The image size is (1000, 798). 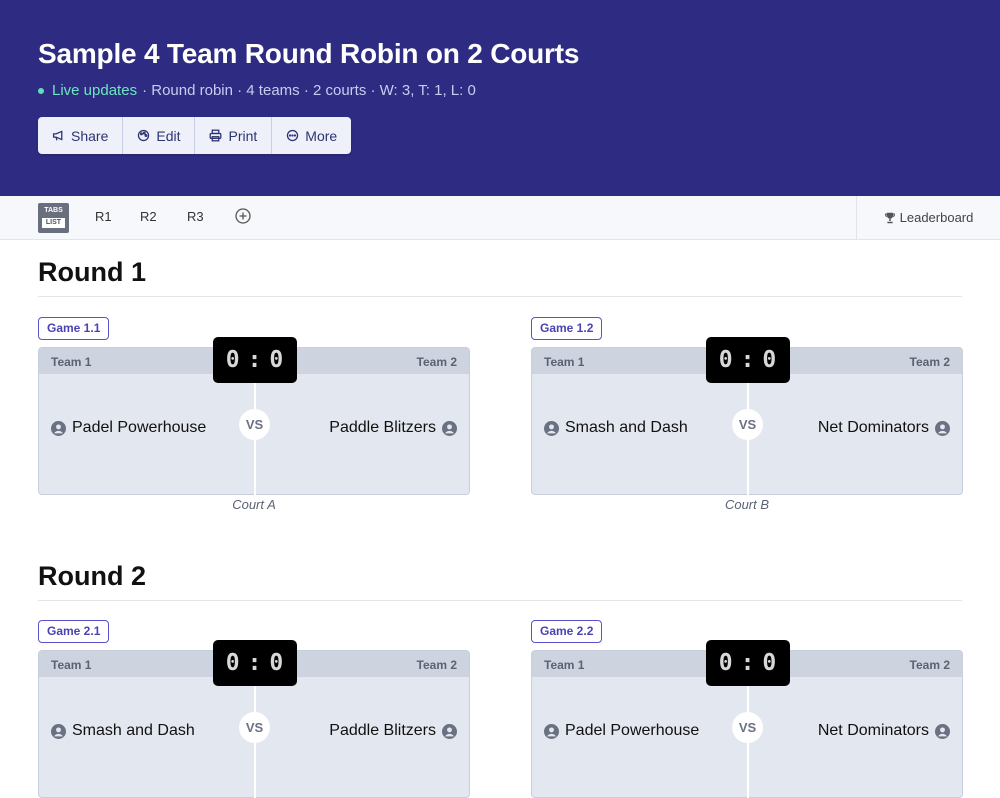 I want to click on share-label: Share, so click(x=90, y=135).